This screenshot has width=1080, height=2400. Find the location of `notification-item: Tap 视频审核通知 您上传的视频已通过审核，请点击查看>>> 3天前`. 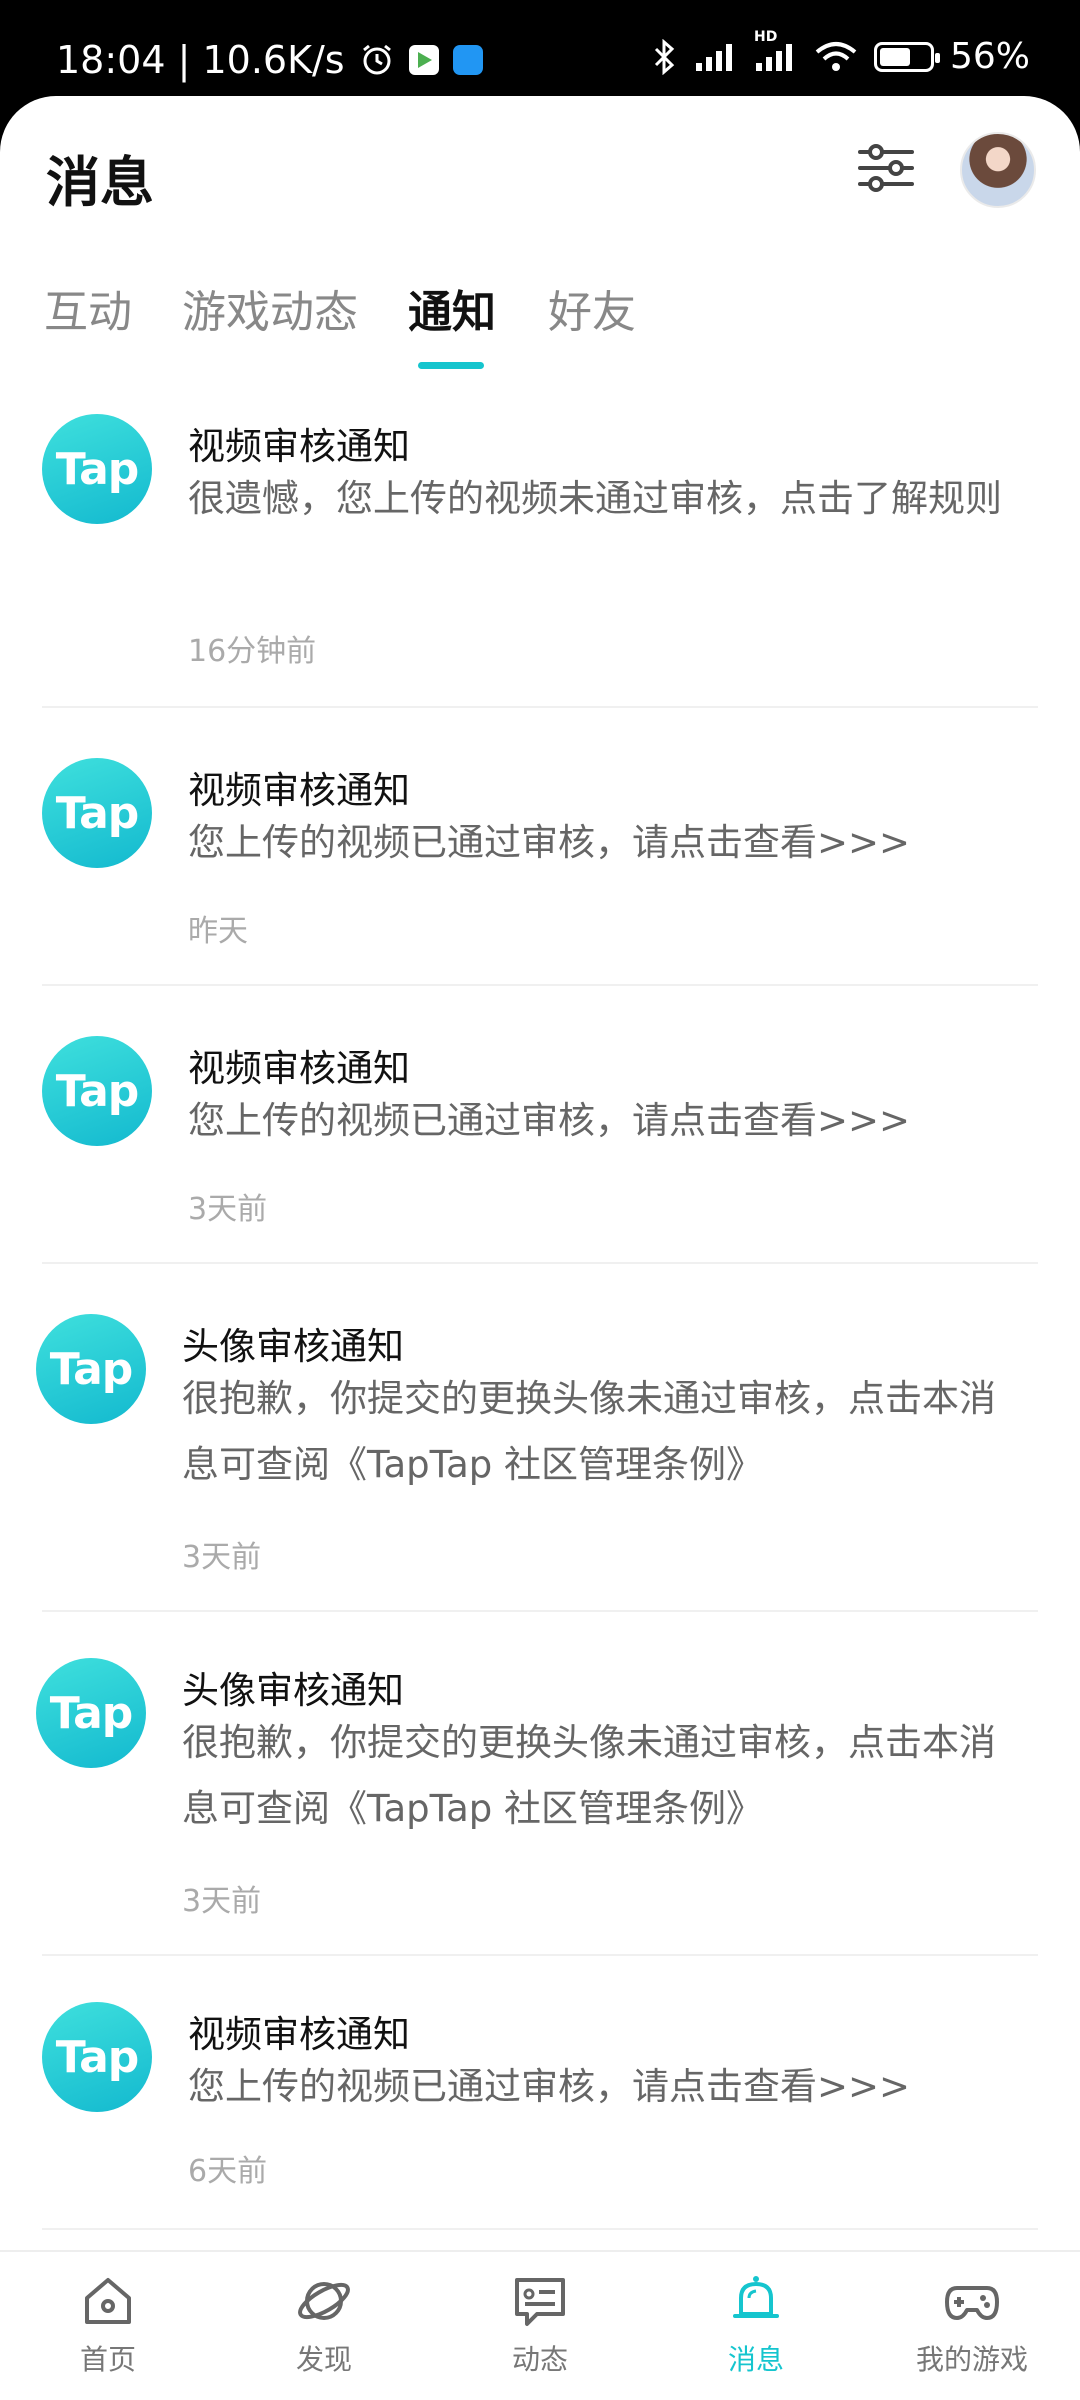

notification-item: Tap 视频审核通知 您上传的视频已通过审核，请点击查看>>> 3天前 is located at coordinates (540, 1160).